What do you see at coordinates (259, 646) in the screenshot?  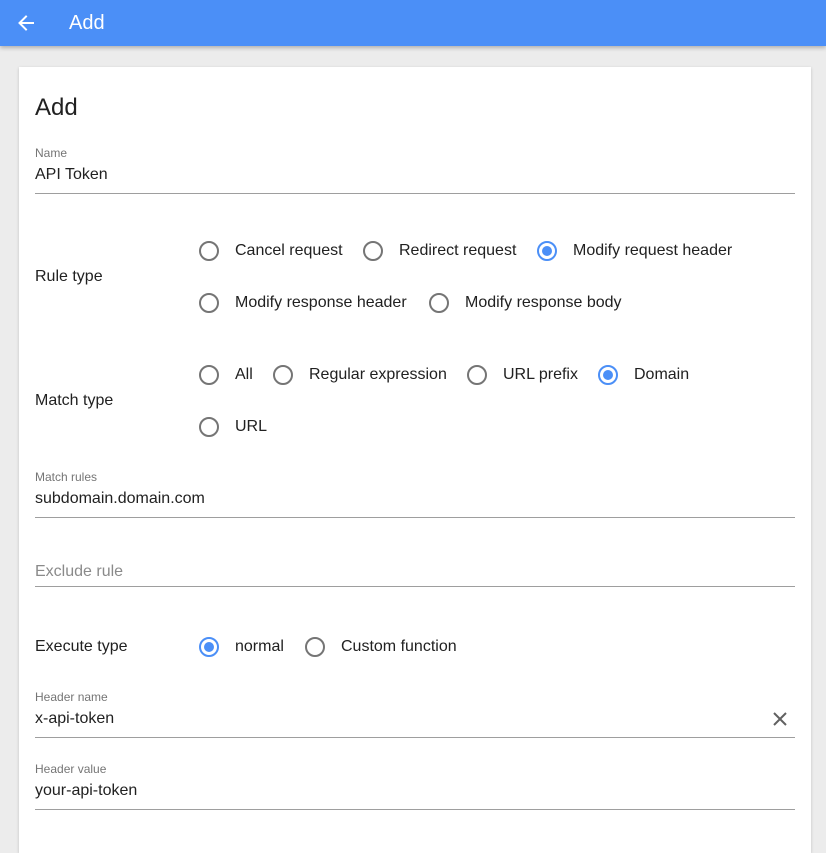 I see `radio-label: normal` at bounding box center [259, 646].